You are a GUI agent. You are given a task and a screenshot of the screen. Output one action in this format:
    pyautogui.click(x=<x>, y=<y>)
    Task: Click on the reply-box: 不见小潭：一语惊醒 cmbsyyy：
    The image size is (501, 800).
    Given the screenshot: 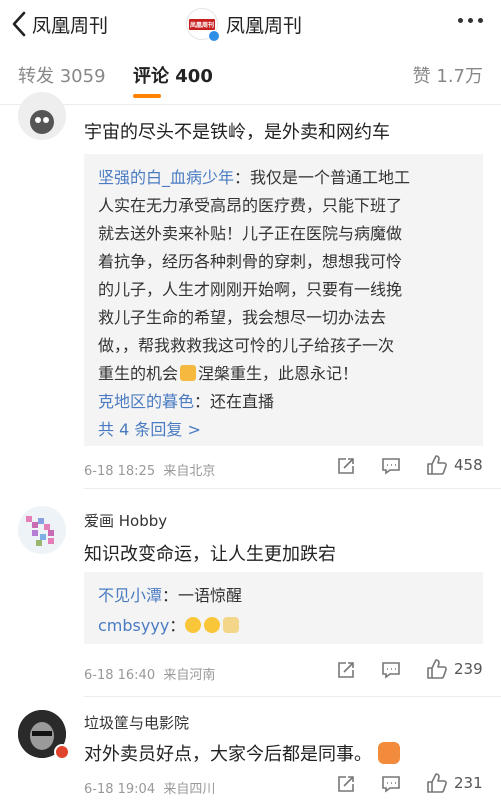 What is the action you would take?
    pyautogui.click(x=283, y=608)
    